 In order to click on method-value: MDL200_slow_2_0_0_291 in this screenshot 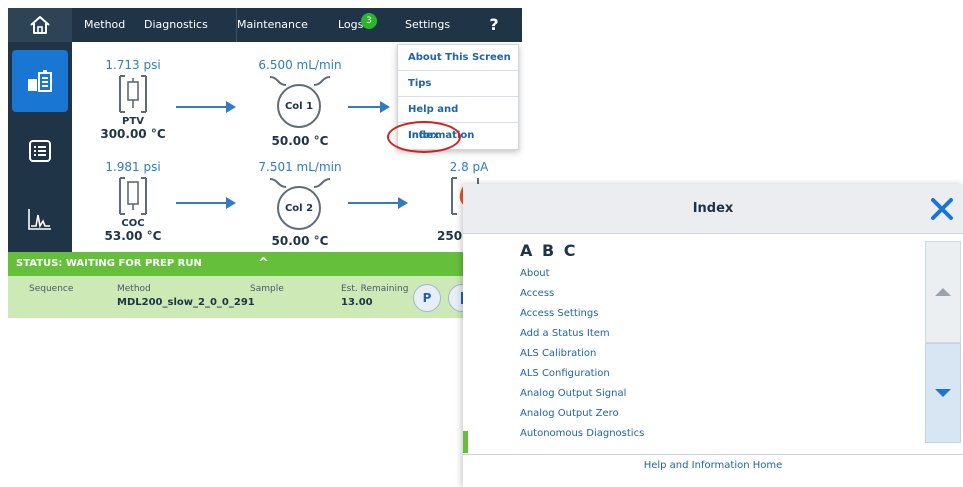, I will do `click(186, 302)`.